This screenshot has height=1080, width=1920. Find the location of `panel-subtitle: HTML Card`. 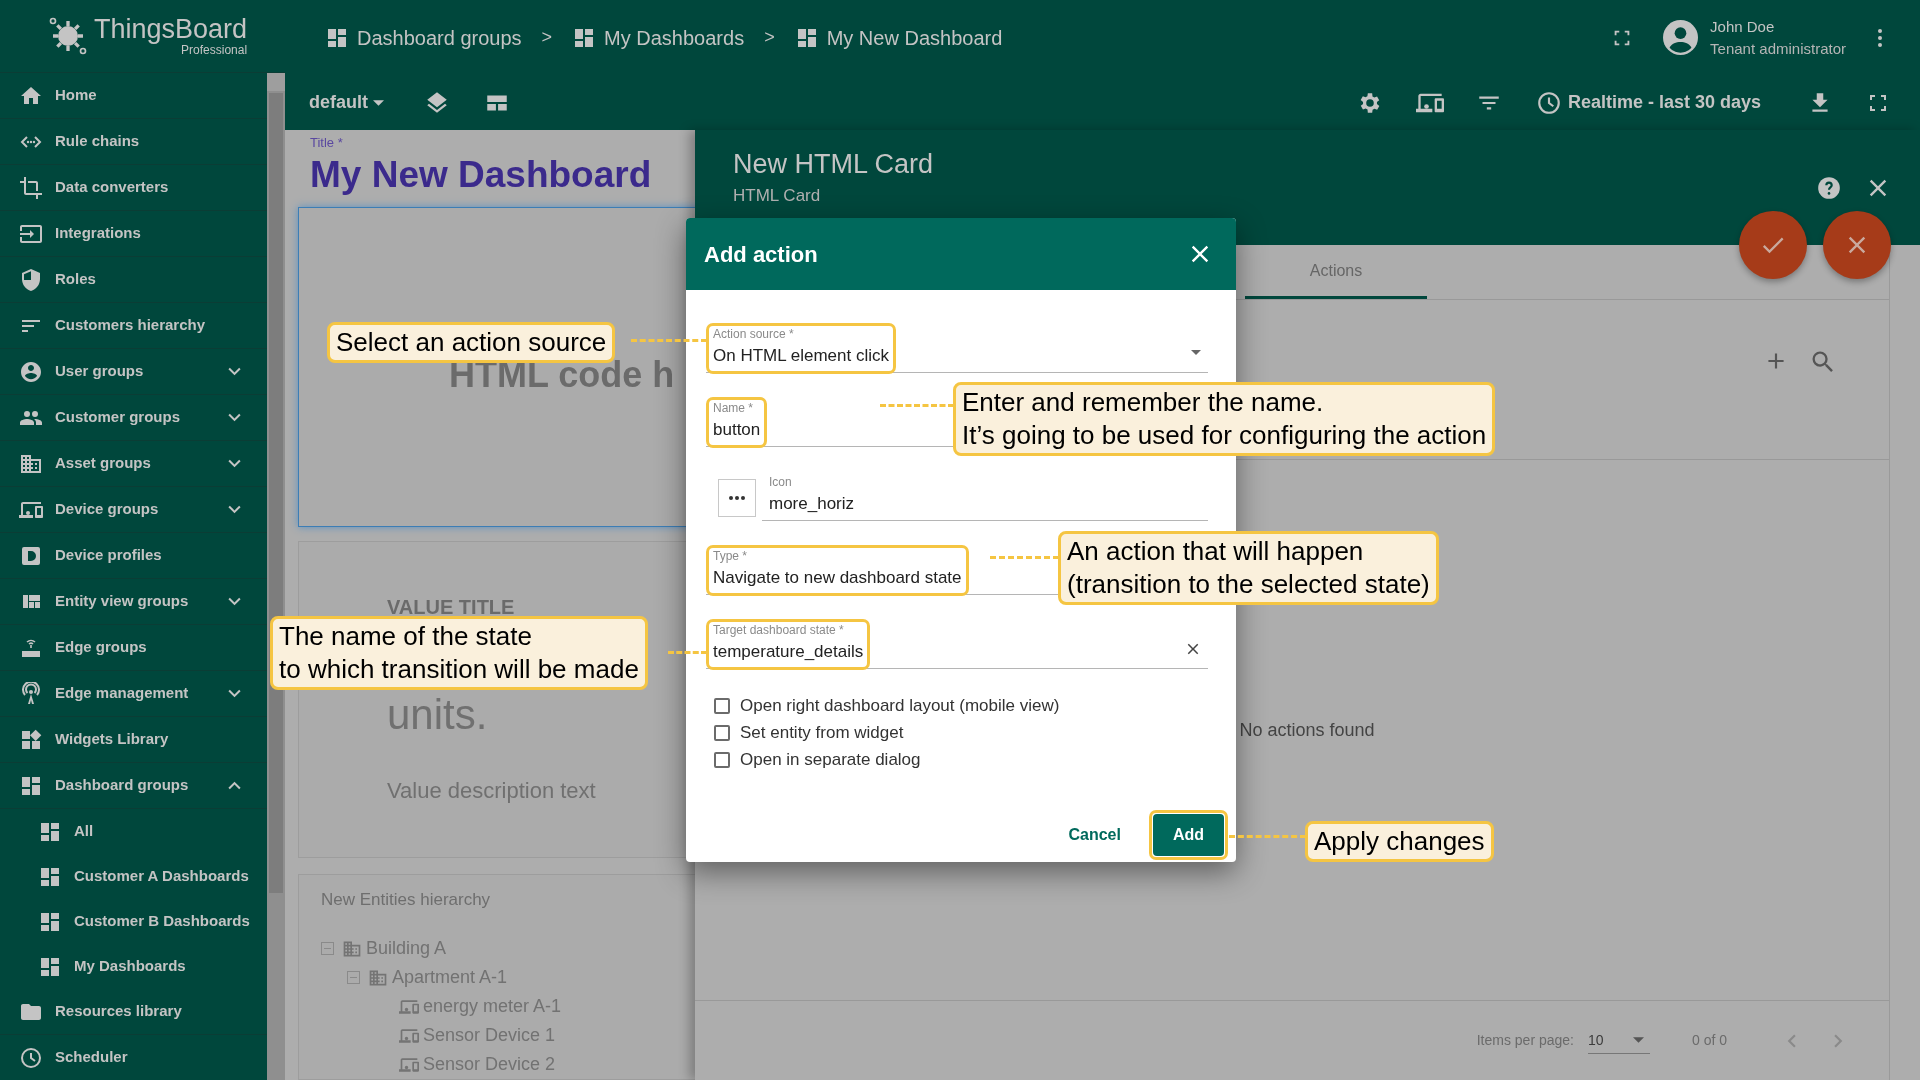

panel-subtitle: HTML Card is located at coordinates (777, 196).